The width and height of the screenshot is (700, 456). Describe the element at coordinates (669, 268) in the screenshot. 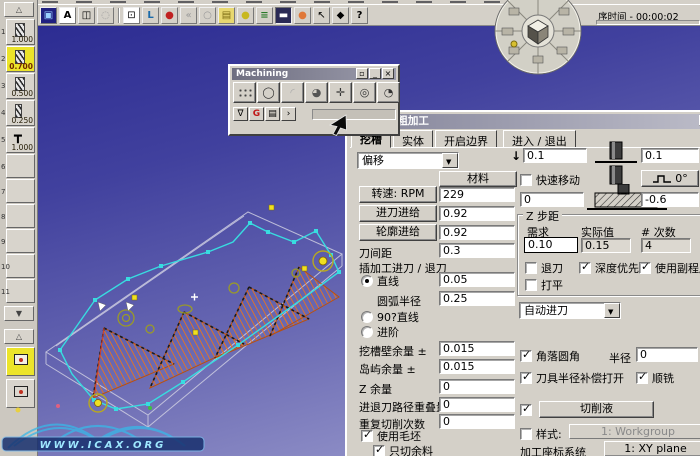

I see `subprogram-checkbox: 使用副程序` at that location.